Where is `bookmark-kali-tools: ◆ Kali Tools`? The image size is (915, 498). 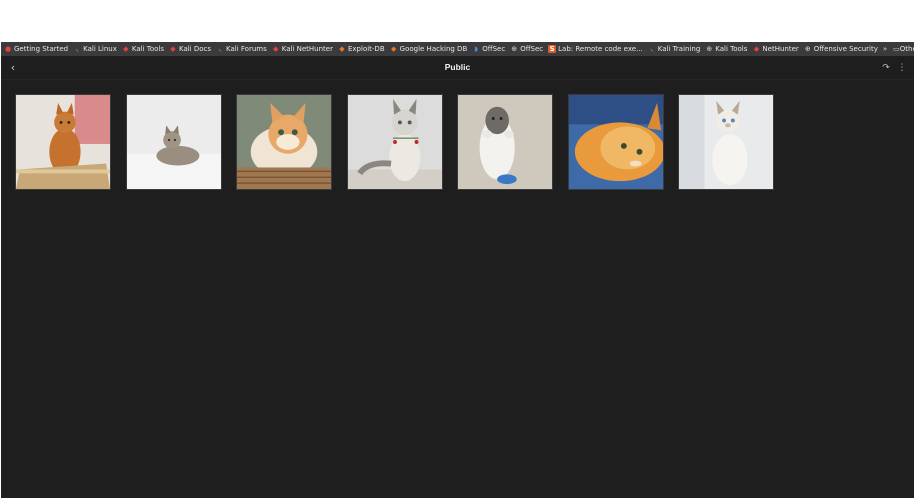
bookmark-kali-tools: ◆ Kali Tools is located at coordinates (143, 49).